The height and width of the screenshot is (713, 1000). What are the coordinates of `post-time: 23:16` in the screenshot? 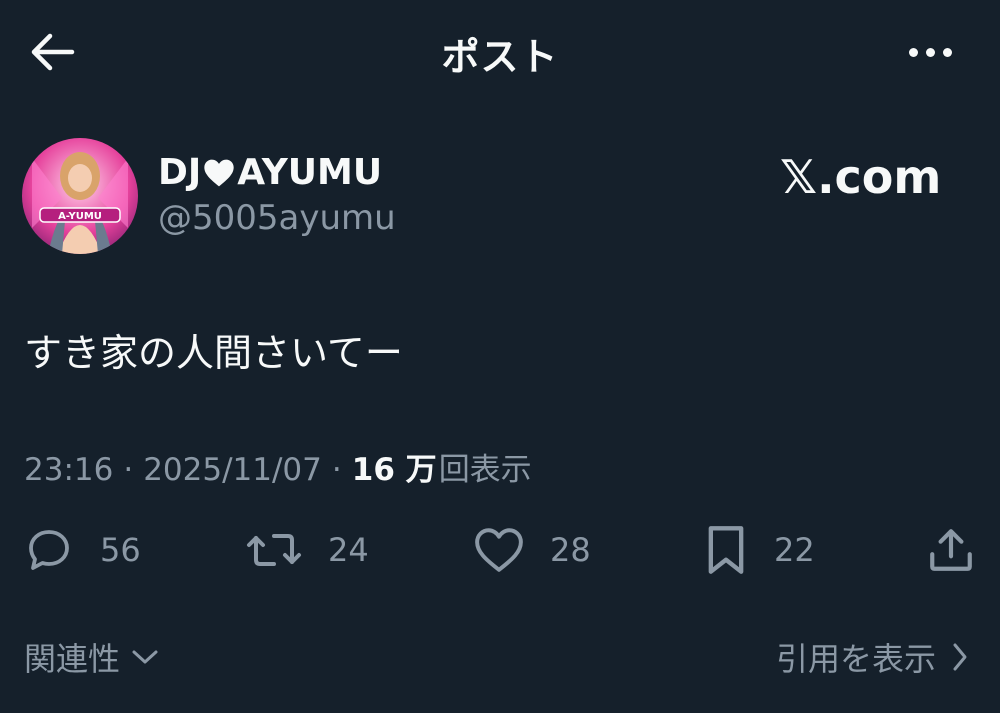 It's located at (68, 470).